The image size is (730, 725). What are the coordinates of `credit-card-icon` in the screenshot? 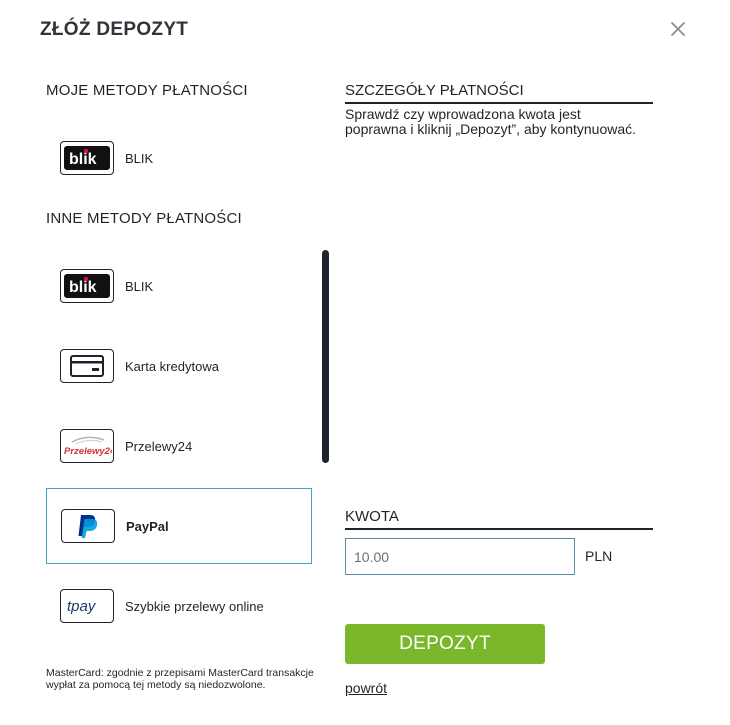 It's located at (87, 366).